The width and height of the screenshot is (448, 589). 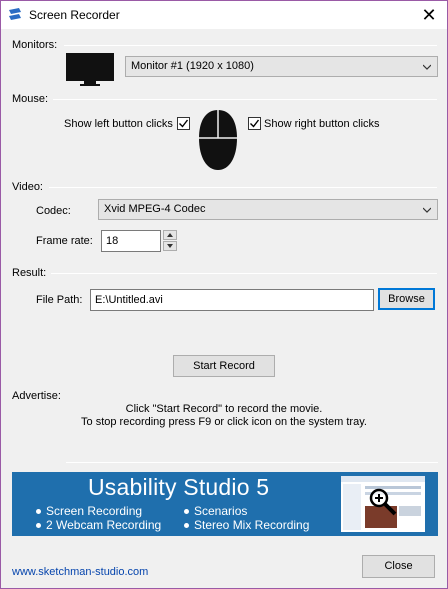 I want to click on framerate-down-button, so click(x=170, y=246).